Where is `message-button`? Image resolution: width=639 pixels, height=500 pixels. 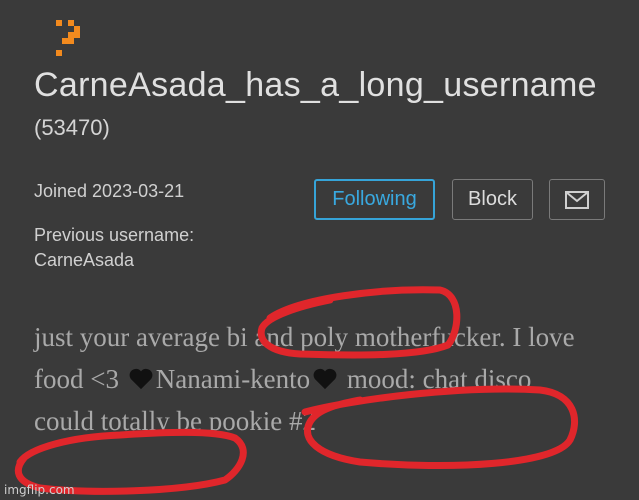
message-button is located at coordinates (577, 199).